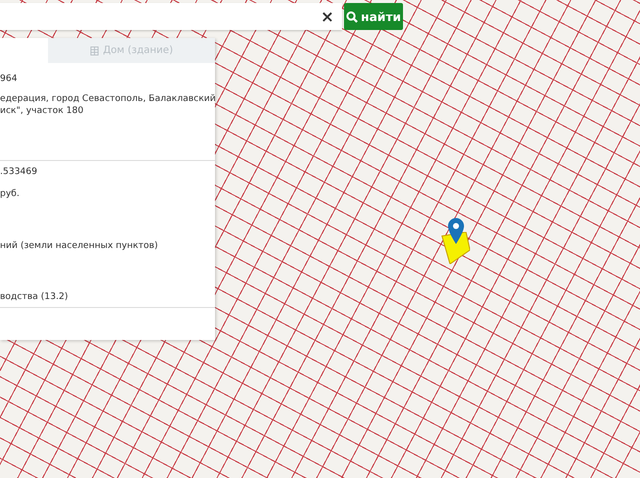 The image size is (640, 478). I want to click on search-button: найти, so click(373, 16).